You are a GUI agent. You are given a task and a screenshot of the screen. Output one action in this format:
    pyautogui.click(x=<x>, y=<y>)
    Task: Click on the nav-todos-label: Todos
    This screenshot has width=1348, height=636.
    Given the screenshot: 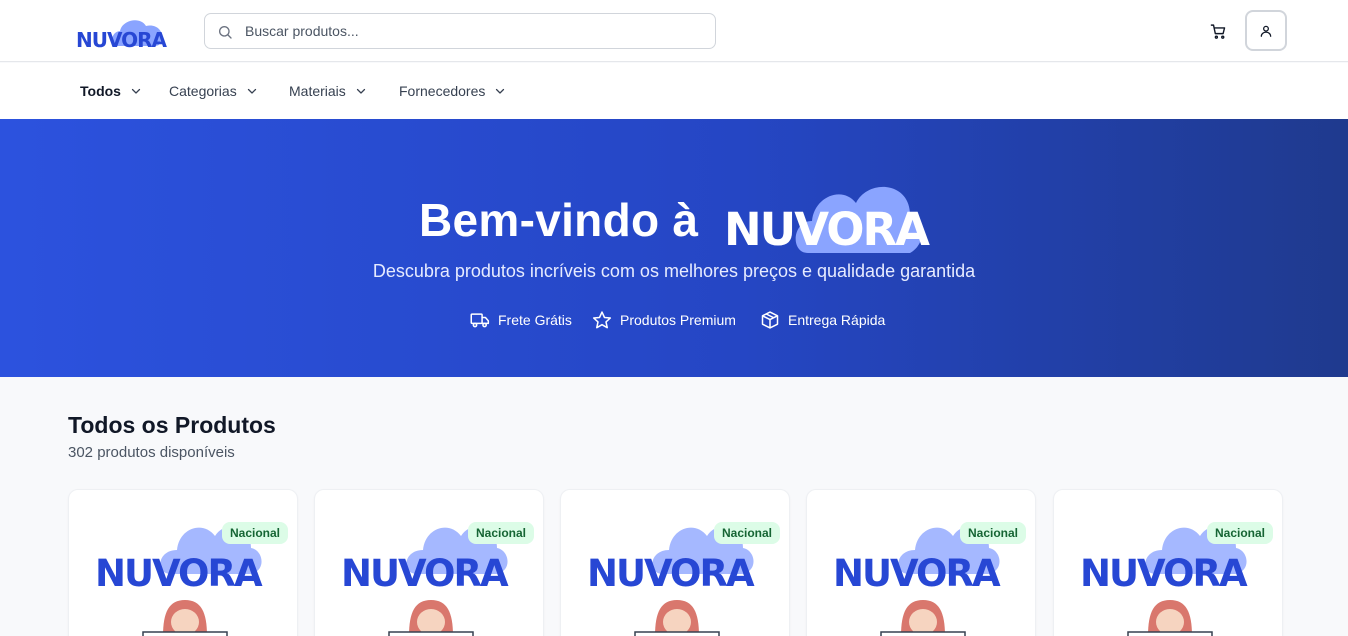 What is the action you would take?
    pyautogui.click(x=100, y=91)
    